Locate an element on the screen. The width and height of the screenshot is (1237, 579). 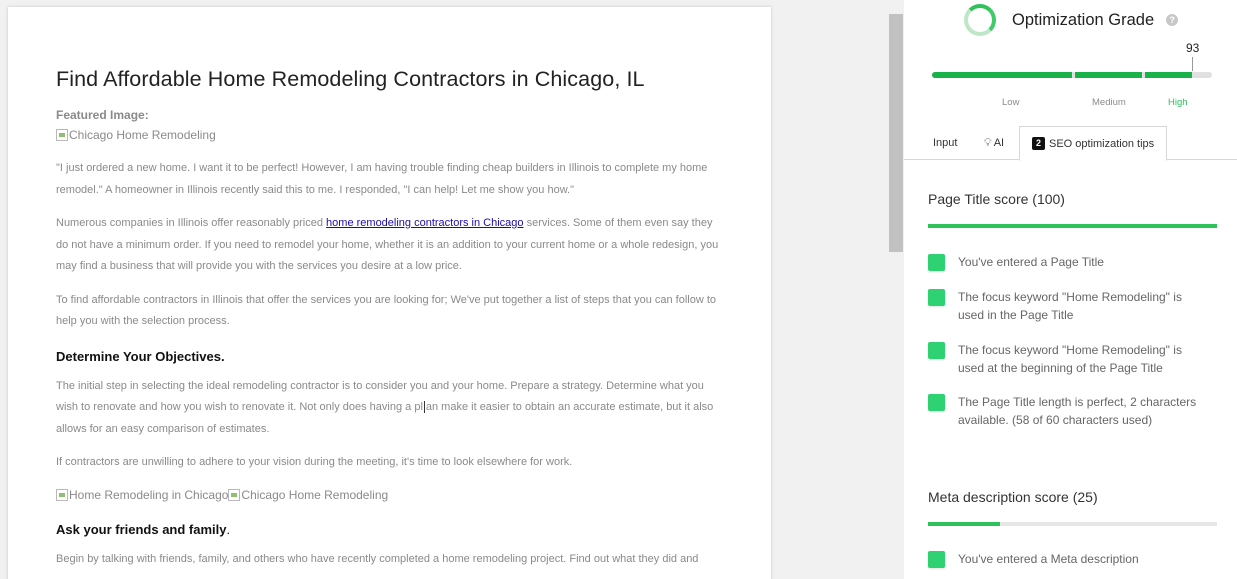
contractors-link: home remodeling contractors in Chicago is located at coordinates (425, 223).